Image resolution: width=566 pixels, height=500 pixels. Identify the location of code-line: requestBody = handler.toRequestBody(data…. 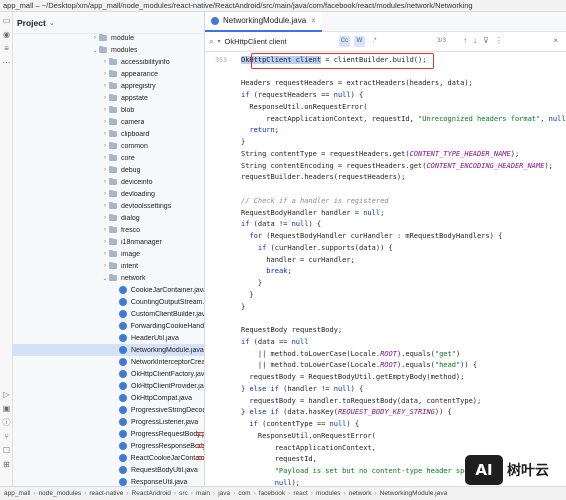
(385, 401).